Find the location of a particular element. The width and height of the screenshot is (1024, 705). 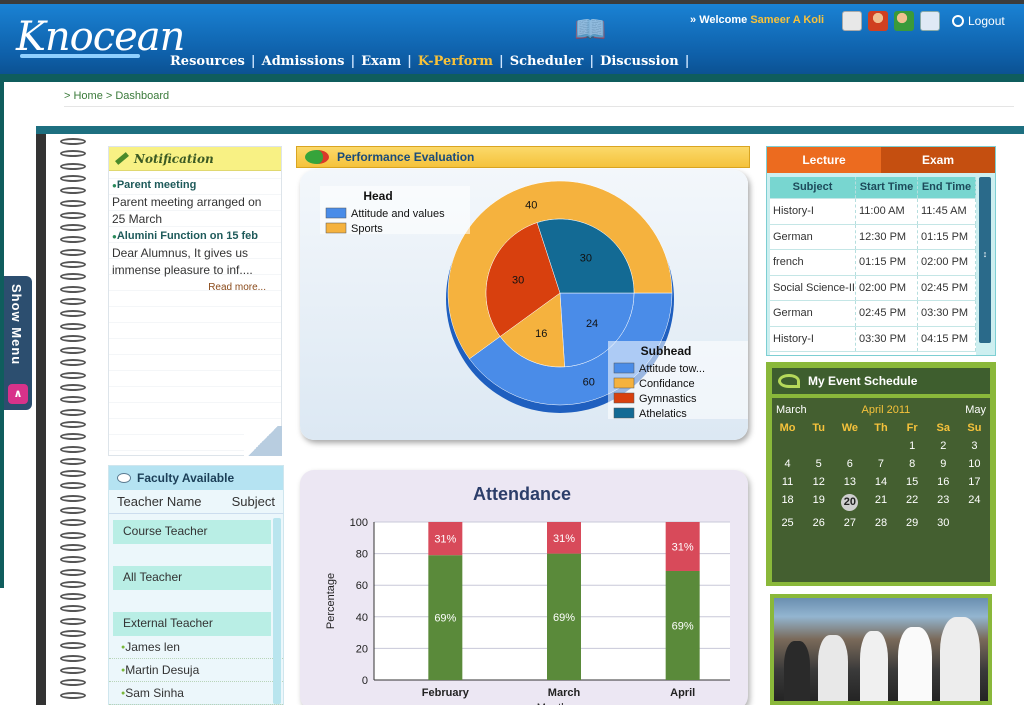

calendar-day: 14 is located at coordinates (880, 482).